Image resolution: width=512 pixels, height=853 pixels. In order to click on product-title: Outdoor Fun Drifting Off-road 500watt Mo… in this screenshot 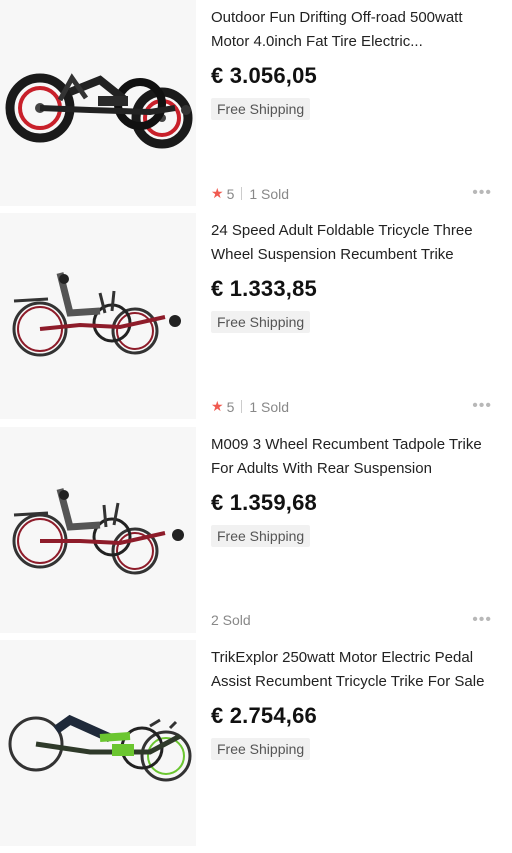, I will do `click(356, 30)`.